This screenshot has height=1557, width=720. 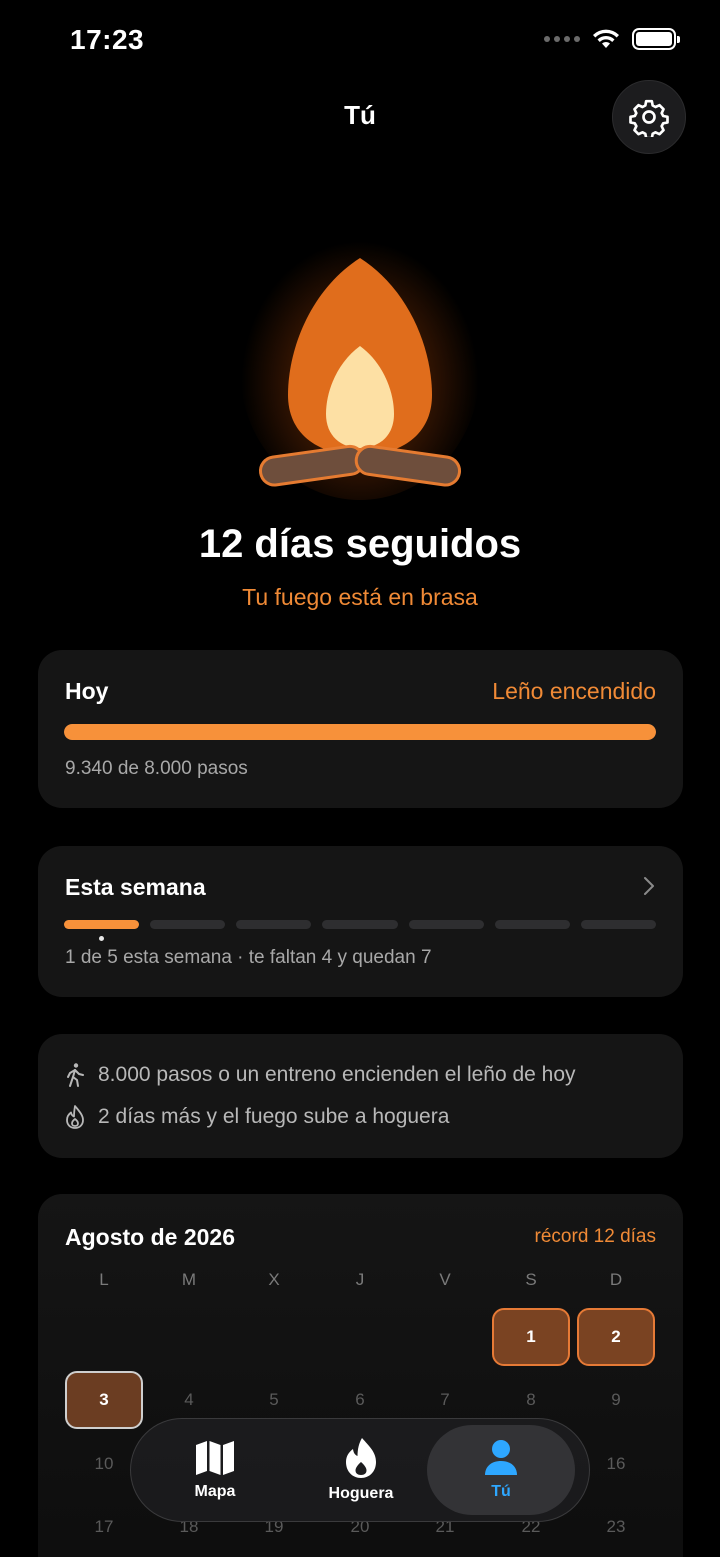 I want to click on flame-outline-icon, so click(x=75, y=1117).